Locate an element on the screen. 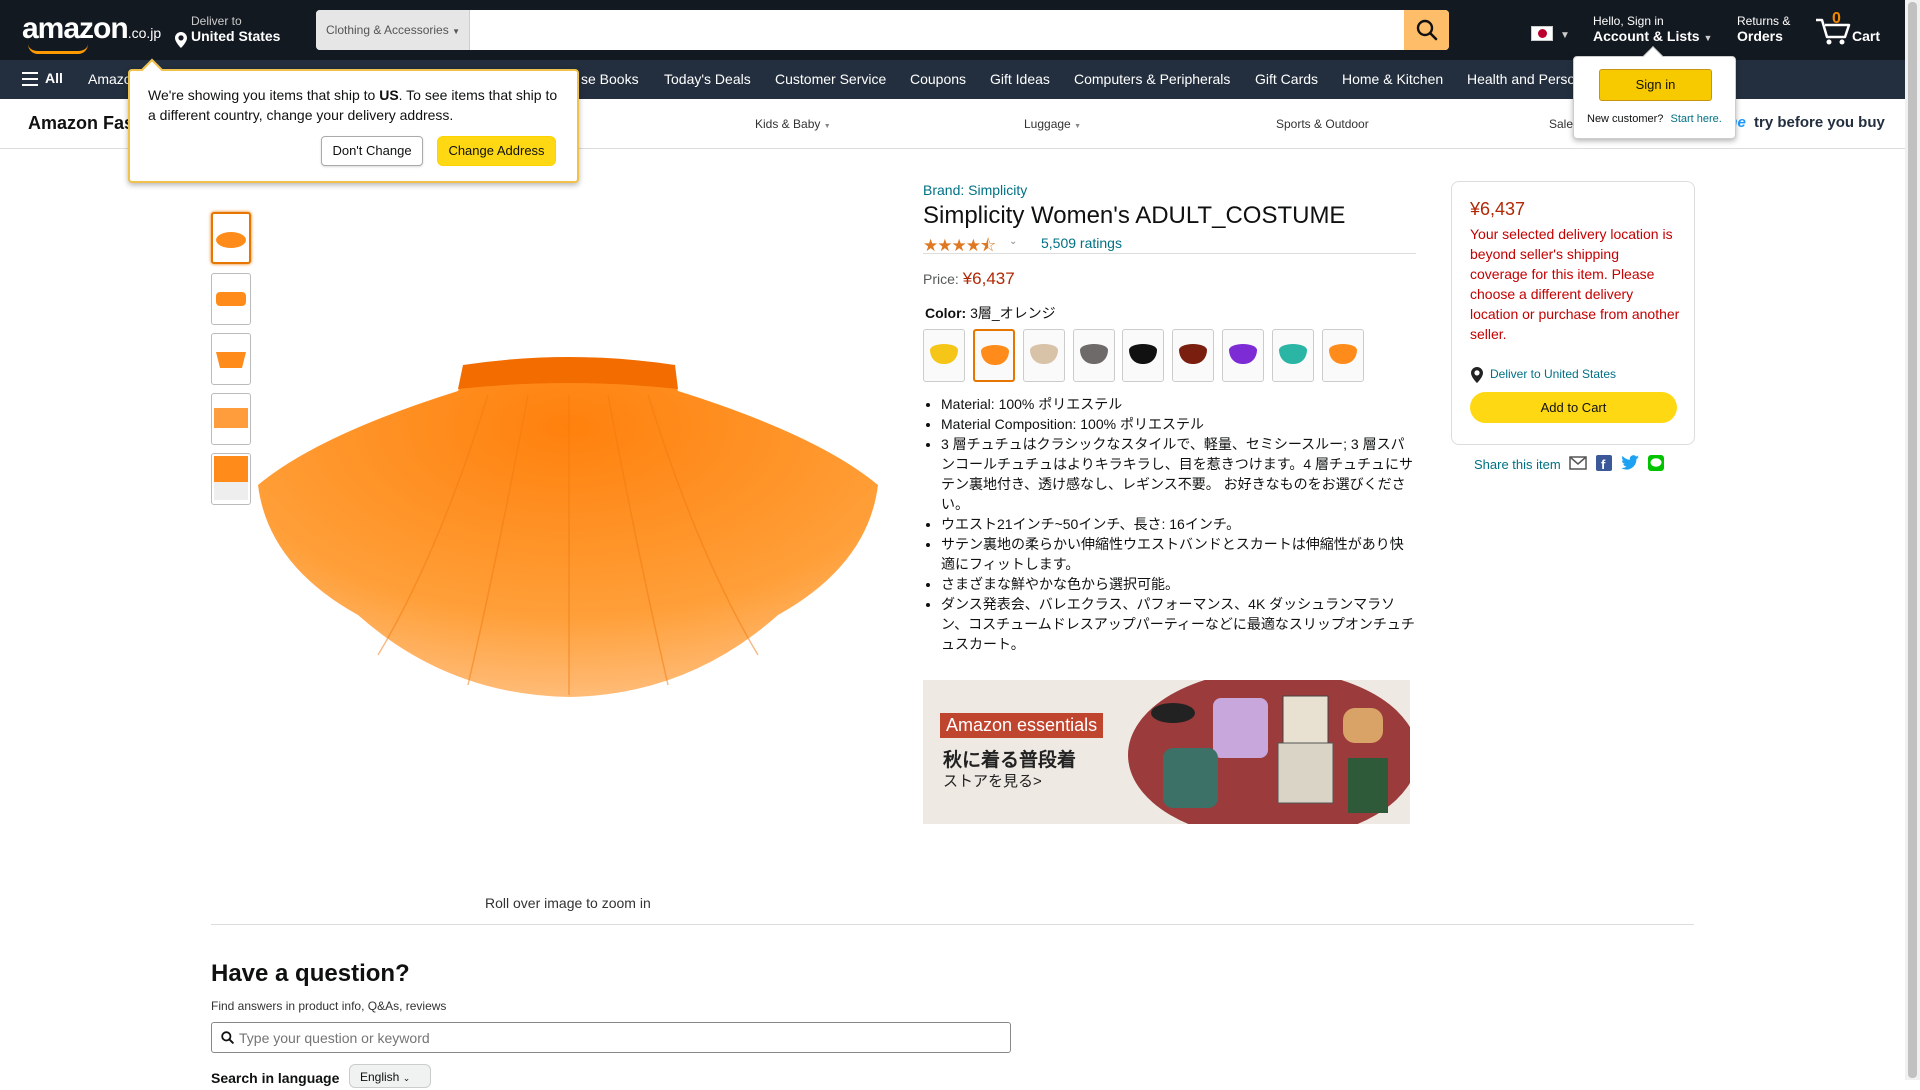  language-select: English ⌄ is located at coordinates (390, 1076).